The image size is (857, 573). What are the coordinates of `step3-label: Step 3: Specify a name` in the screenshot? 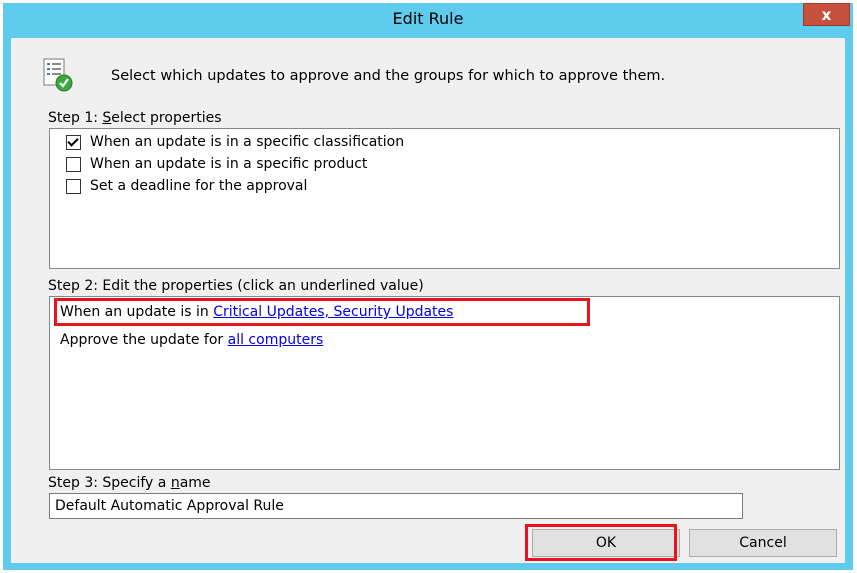 It's located at (129, 483).